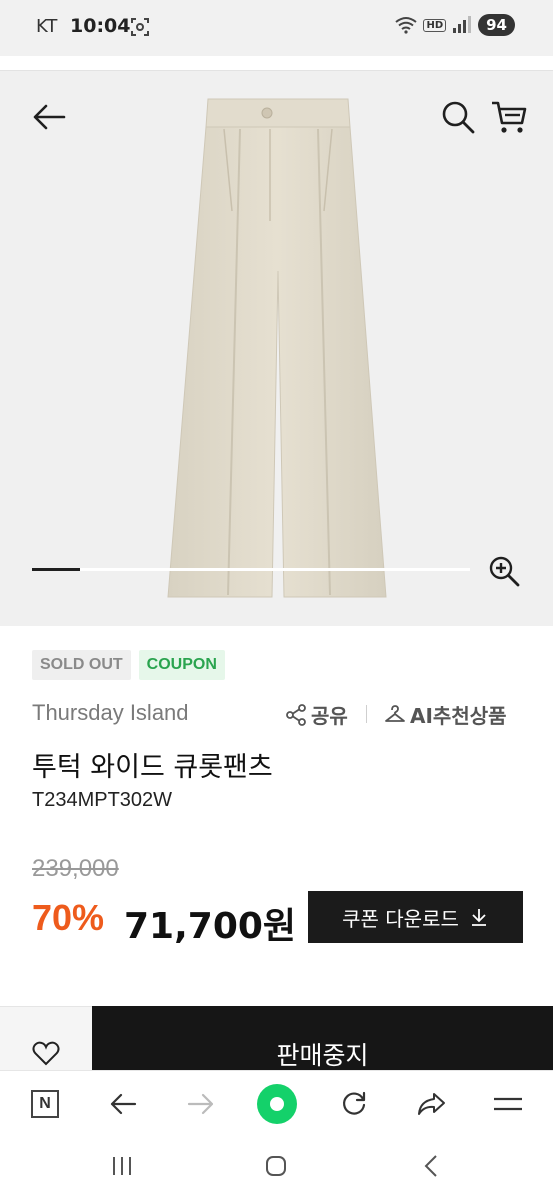  I want to click on browser-url-strip, so click(276, 63).